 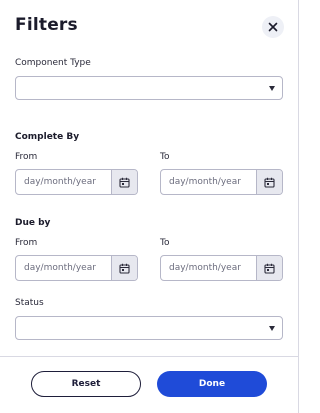 What do you see at coordinates (209, 182) in the screenshot?
I see `complete-by-to-input` at bounding box center [209, 182].